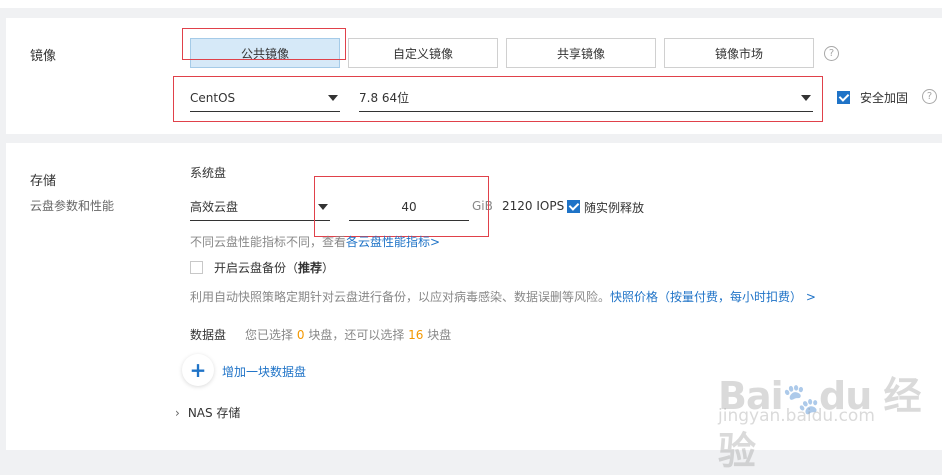 This screenshot has height=475, width=942. What do you see at coordinates (796, 416) in the screenshot?
I see `baidu-watermark-url: jingyan.baidu.com` at bounding box center [796, 416].